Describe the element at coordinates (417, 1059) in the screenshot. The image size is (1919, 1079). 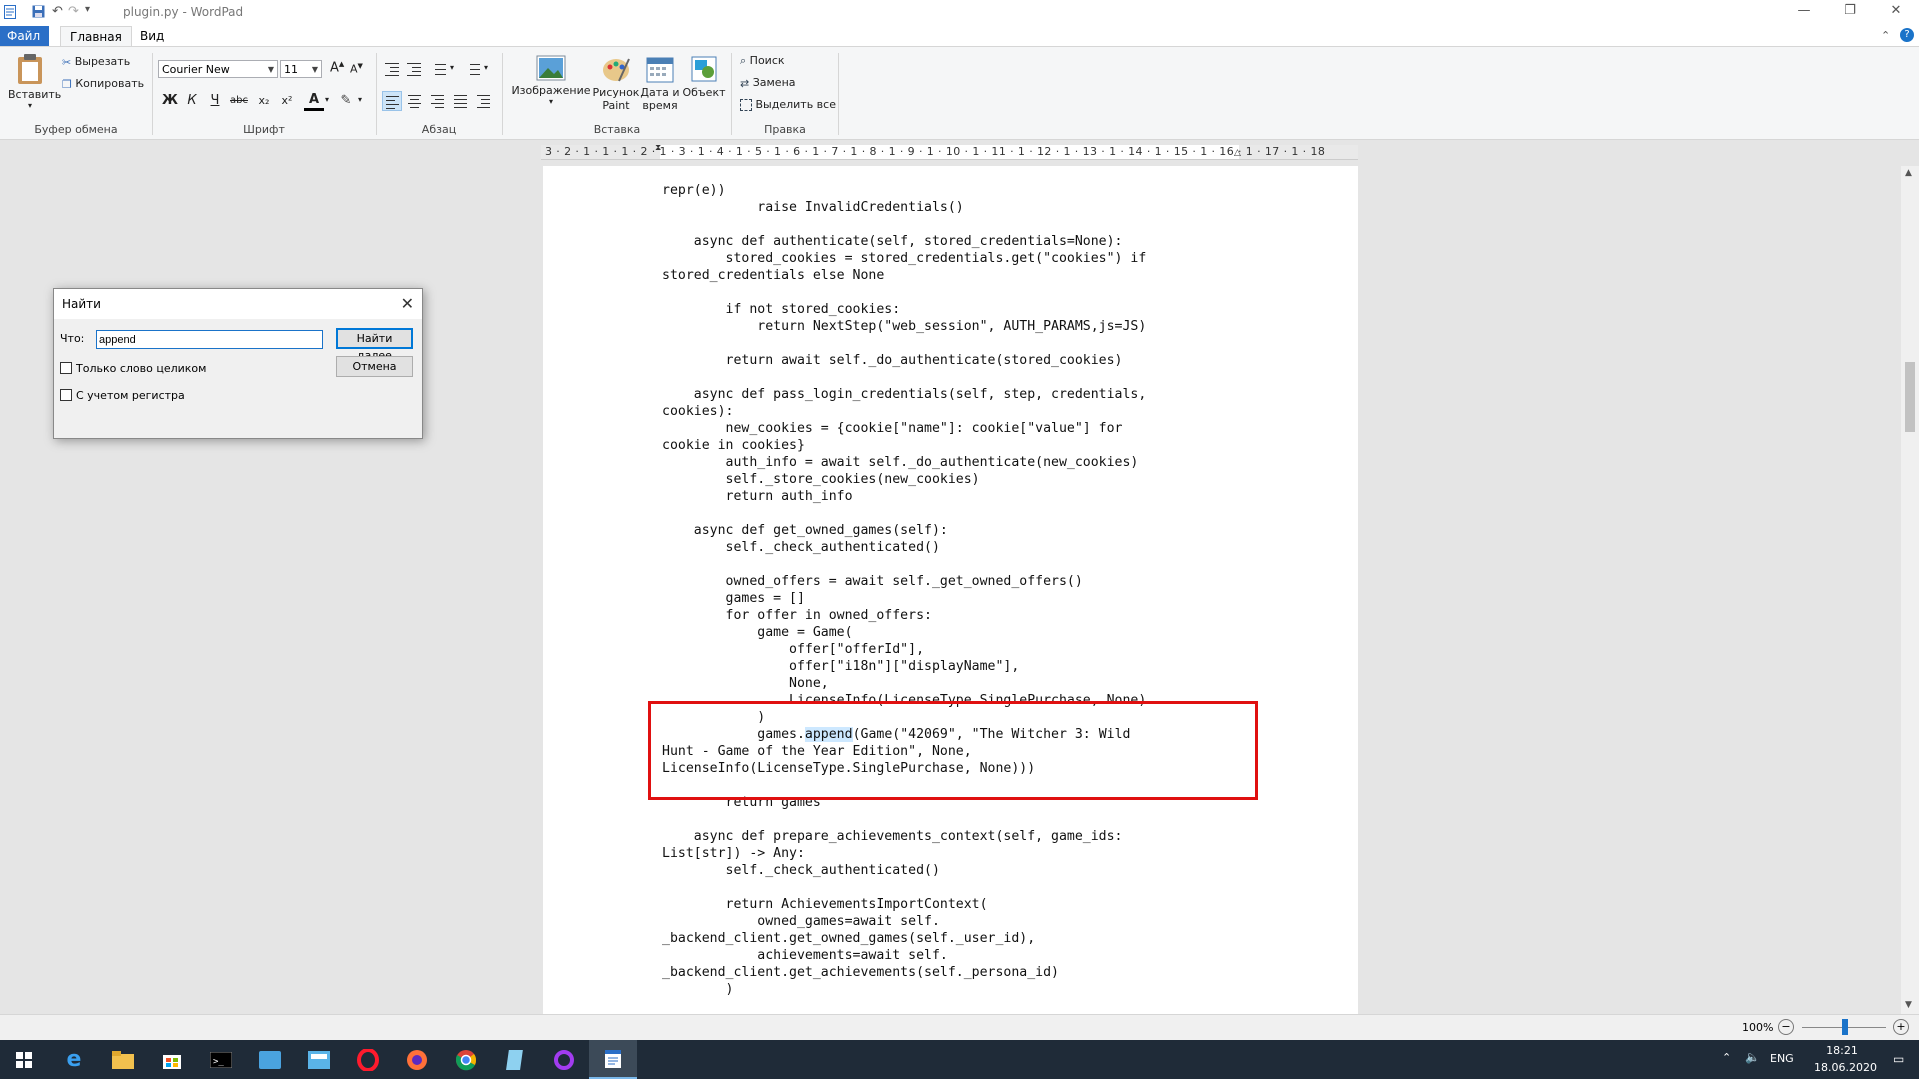
I see `firefox-icon` at that location.